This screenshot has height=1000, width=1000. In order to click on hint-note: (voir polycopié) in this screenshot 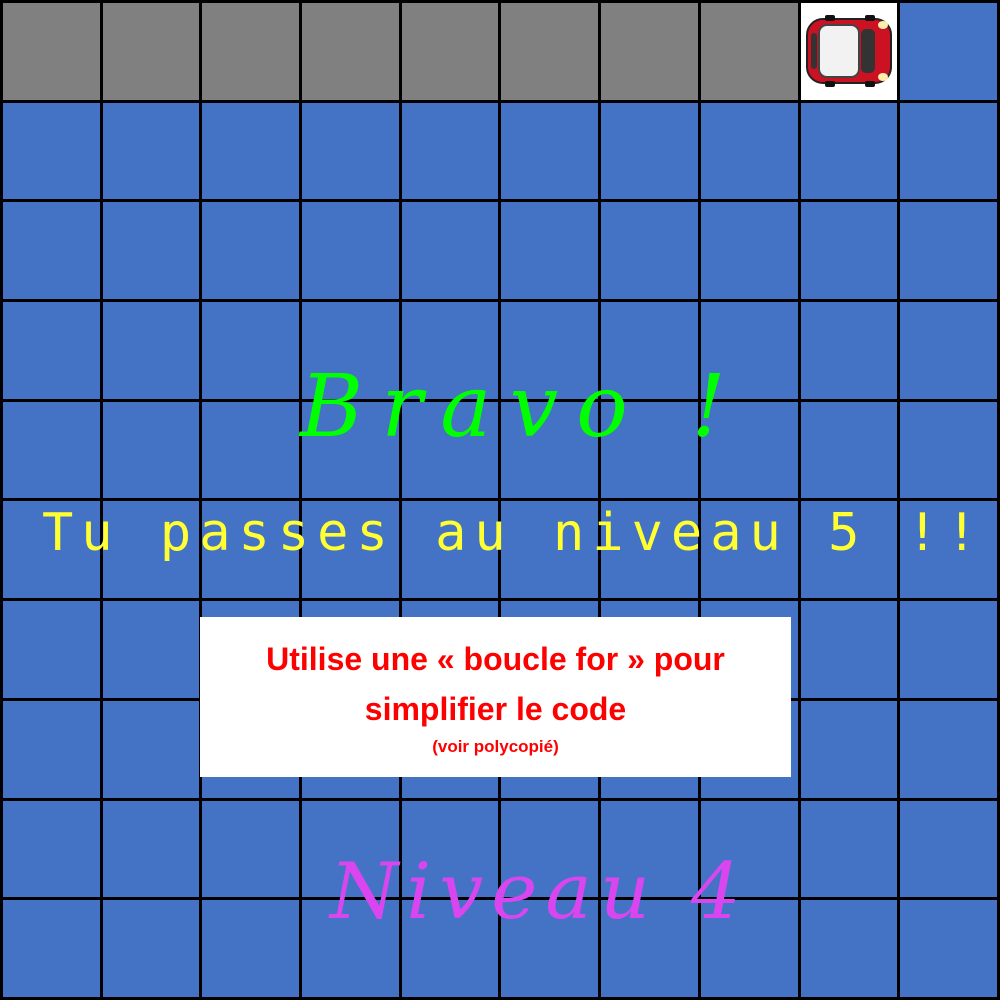, I will do `click(495, 746)`.